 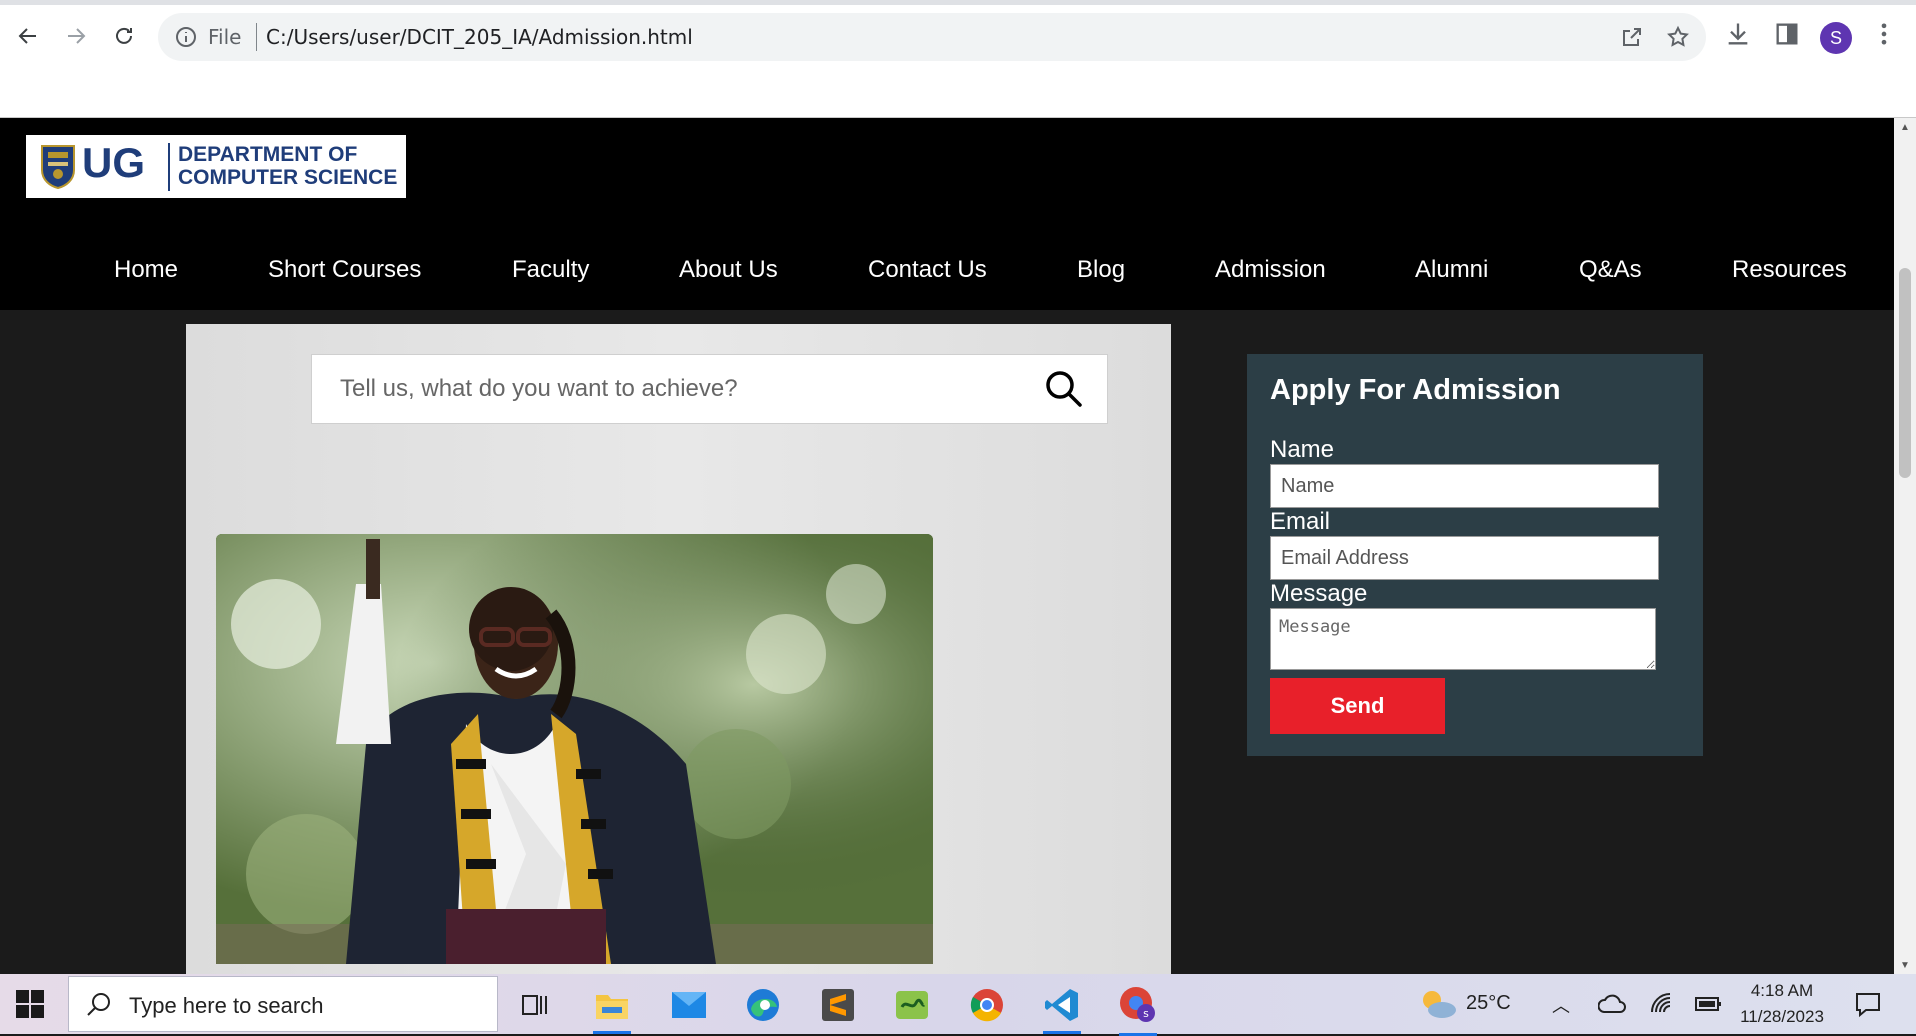 I want to click on email-label: Email, so click(x=1300, y=521).